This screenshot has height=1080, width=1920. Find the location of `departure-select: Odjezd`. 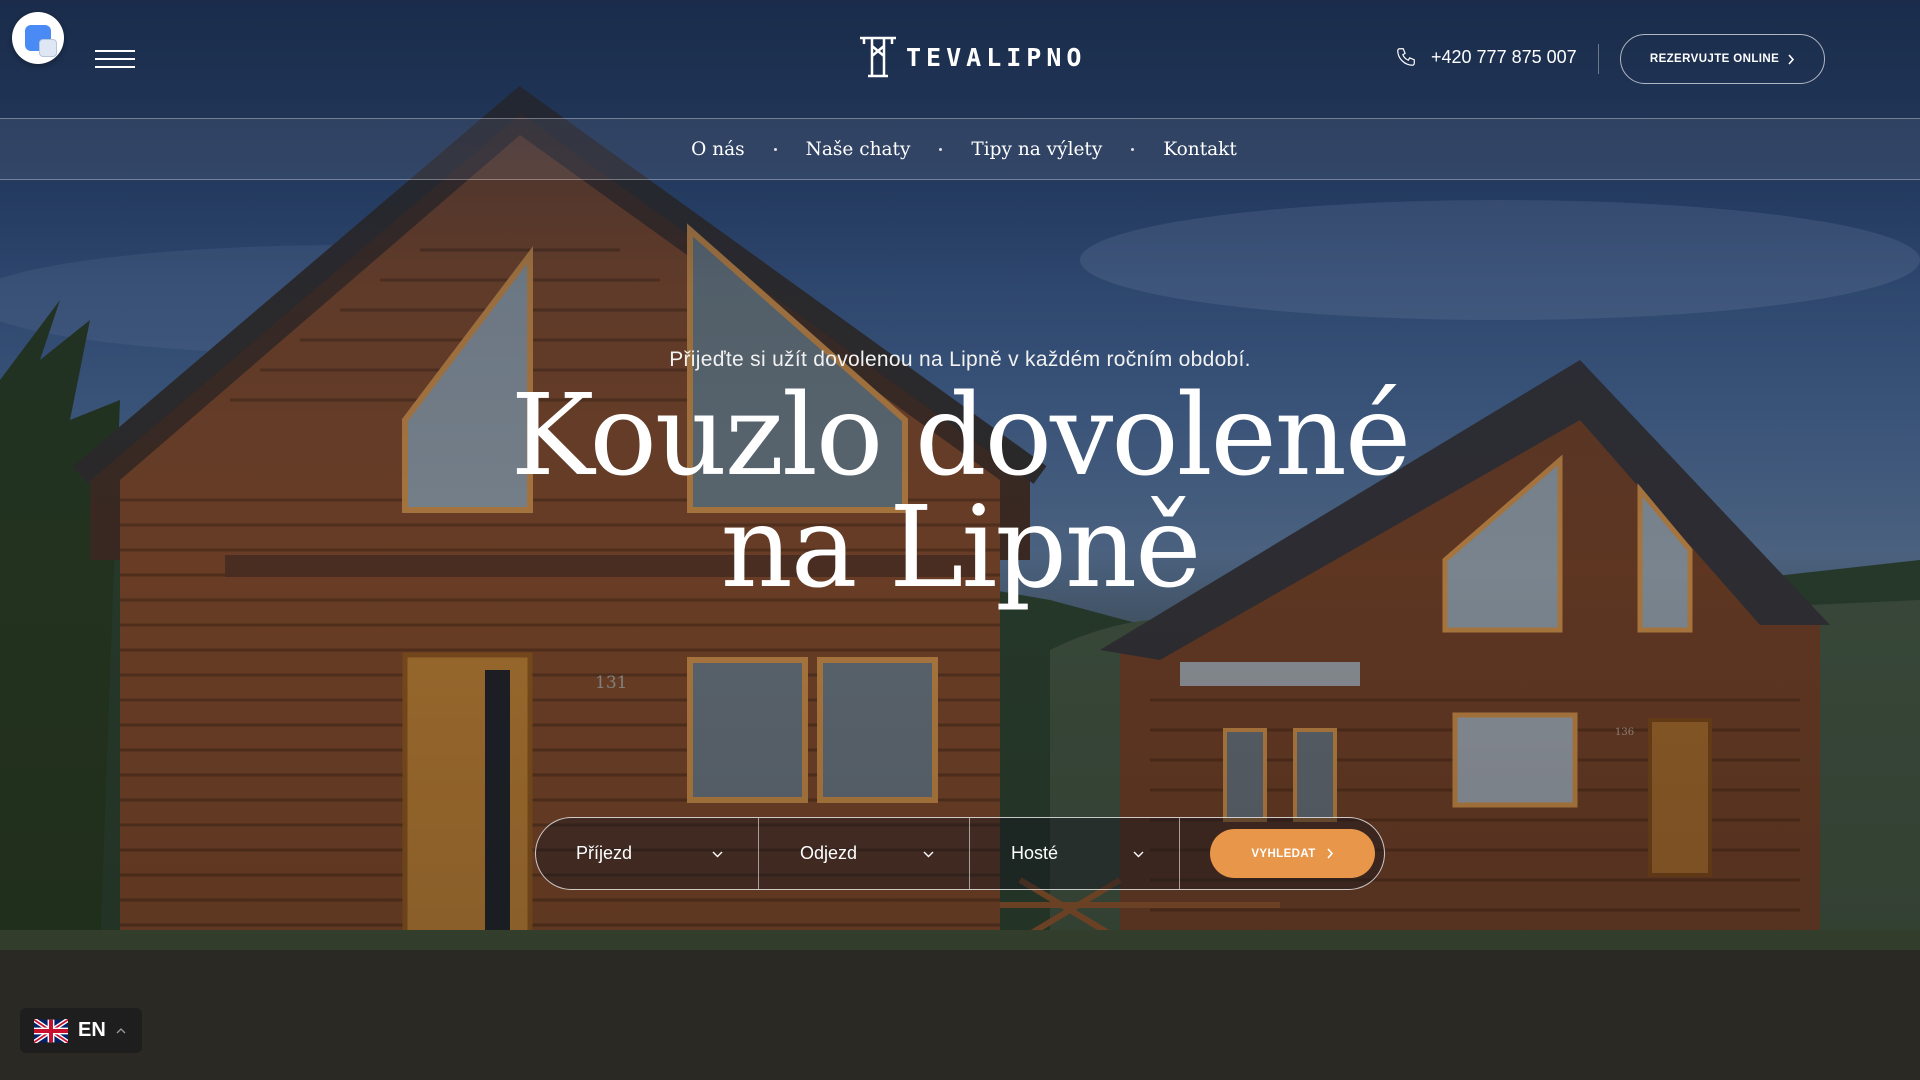

departure-select: Odjezd is located at coordinates (863, 853).